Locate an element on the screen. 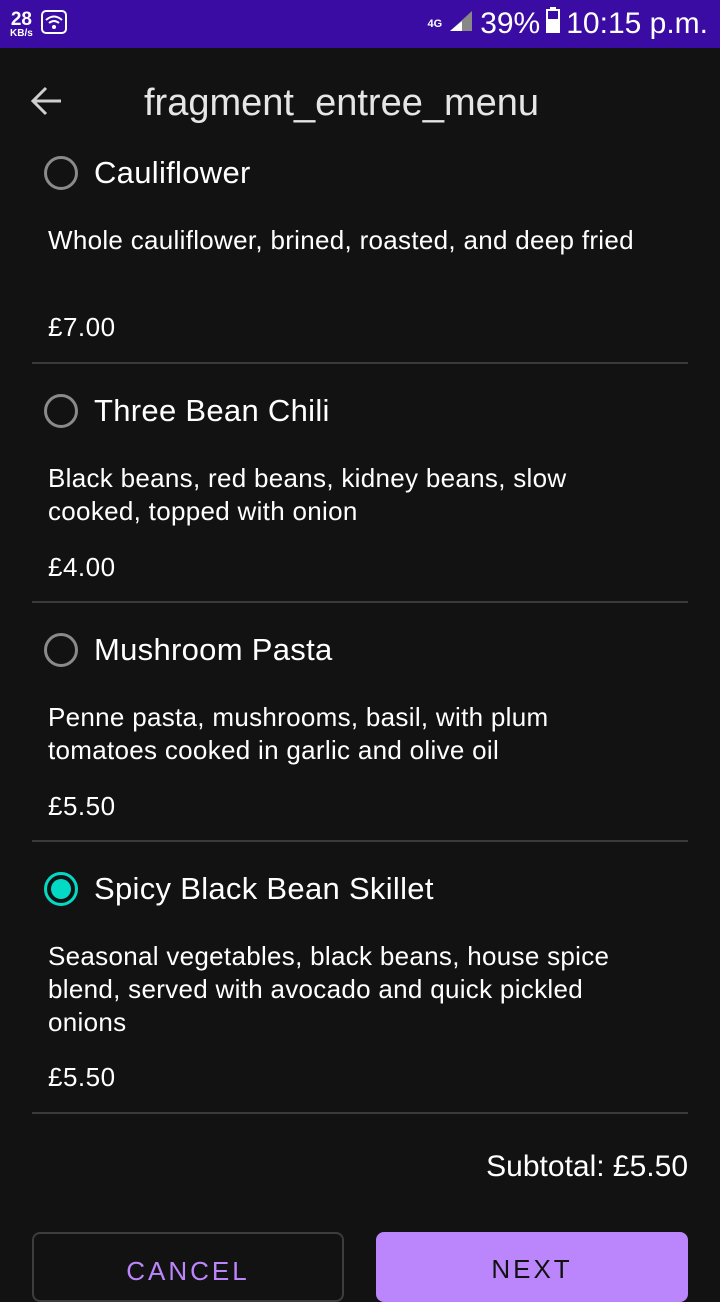 The image size is (720, 1302). radio-dot-icon is located at coordinates (61, 889).